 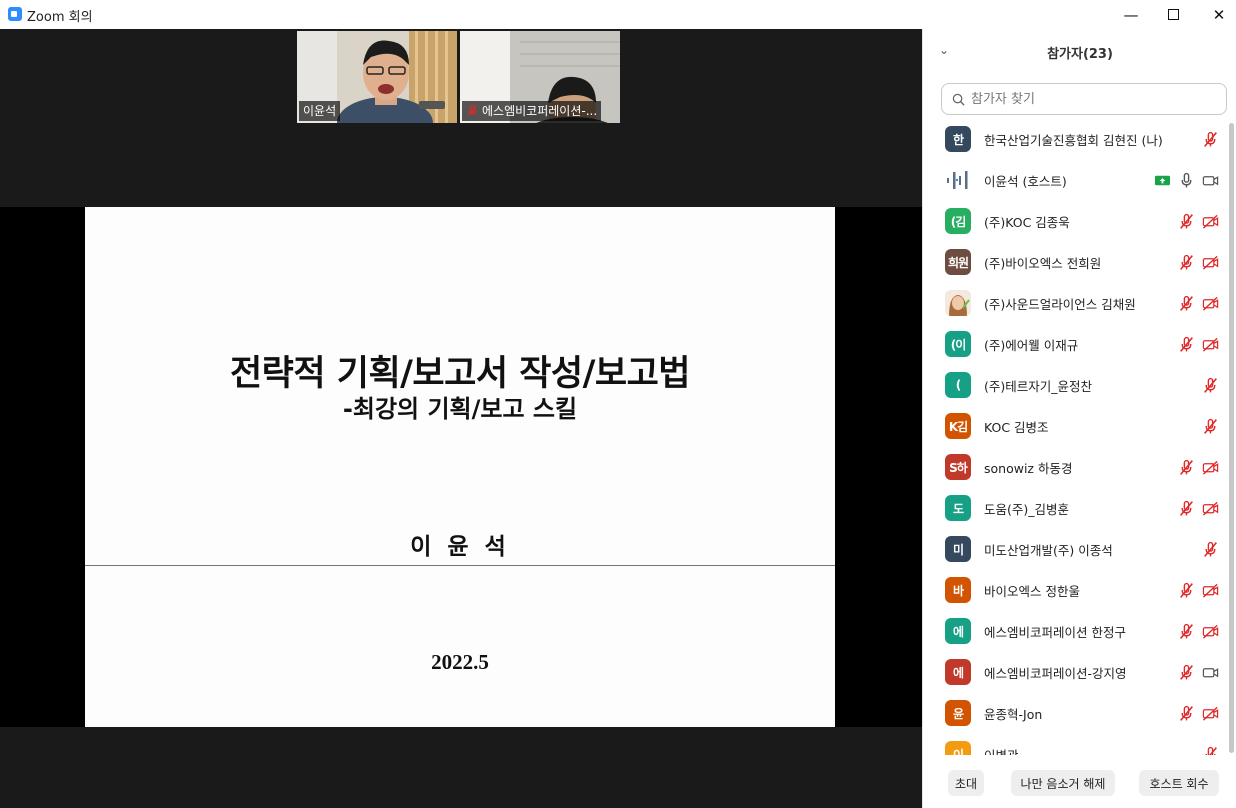 What do you see at coordinates (1091, 99) in the screenshot?
I see `search-input` at bounding box center [1091, 99].